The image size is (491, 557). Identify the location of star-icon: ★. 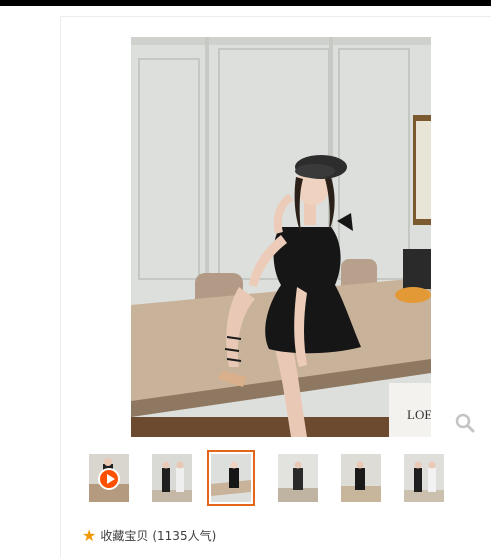
(89, 535).